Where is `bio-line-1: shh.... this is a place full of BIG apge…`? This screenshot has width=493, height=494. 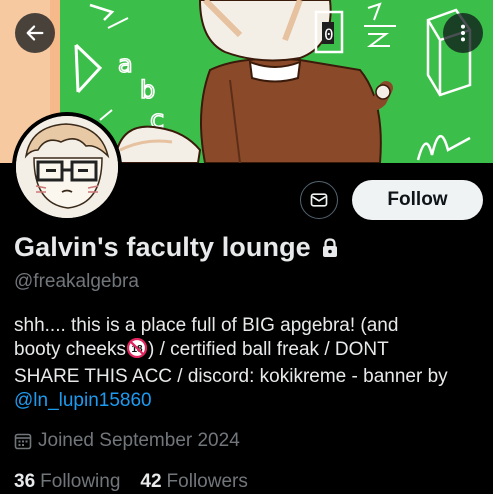 bio-line-1: shh.... this is a place full of BIG apge… is located at coordinates (206, 325).